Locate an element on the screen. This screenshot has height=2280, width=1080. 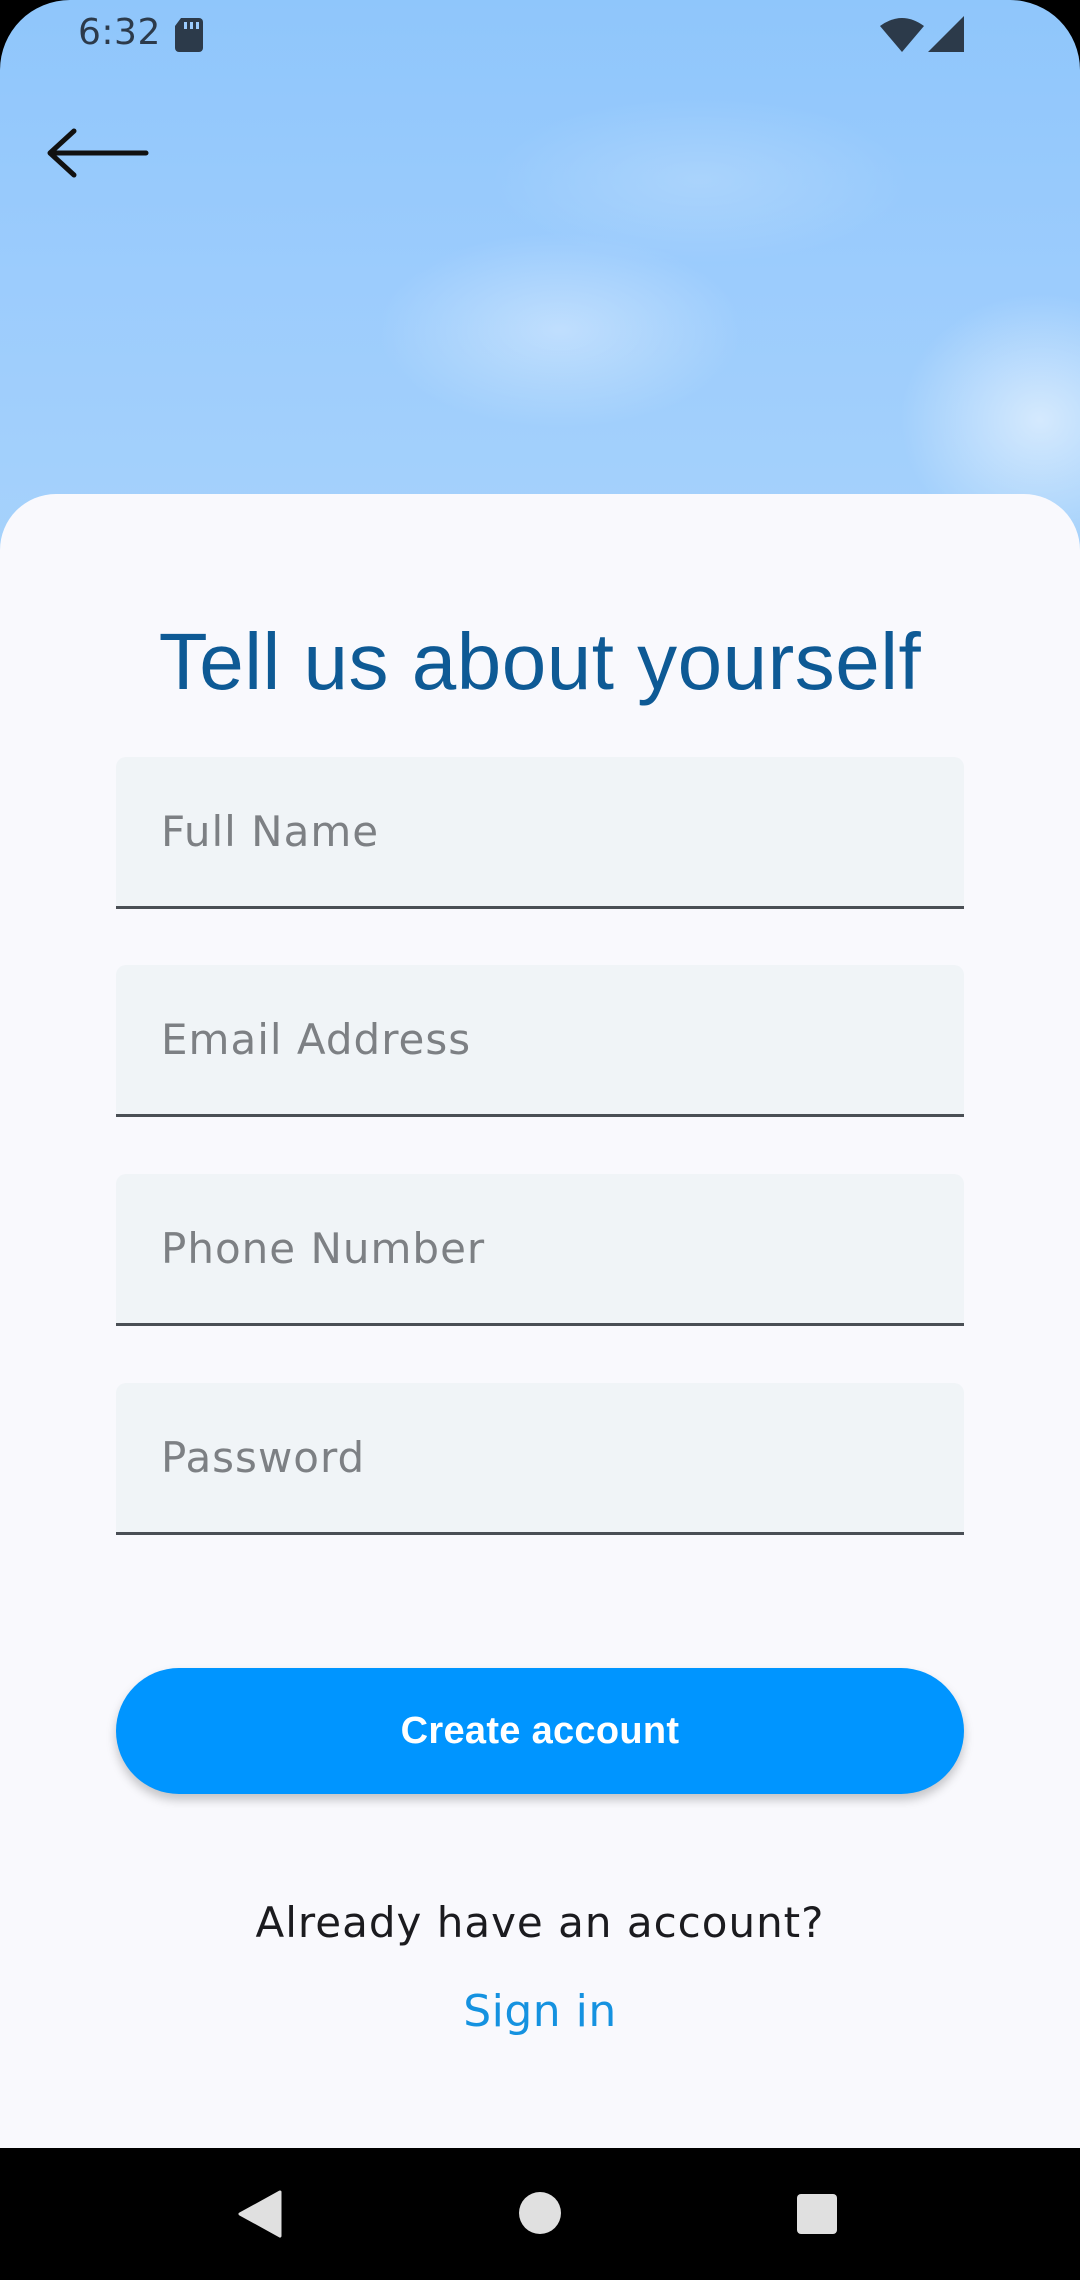
email-field-container is located at coordinates (540, 1041).